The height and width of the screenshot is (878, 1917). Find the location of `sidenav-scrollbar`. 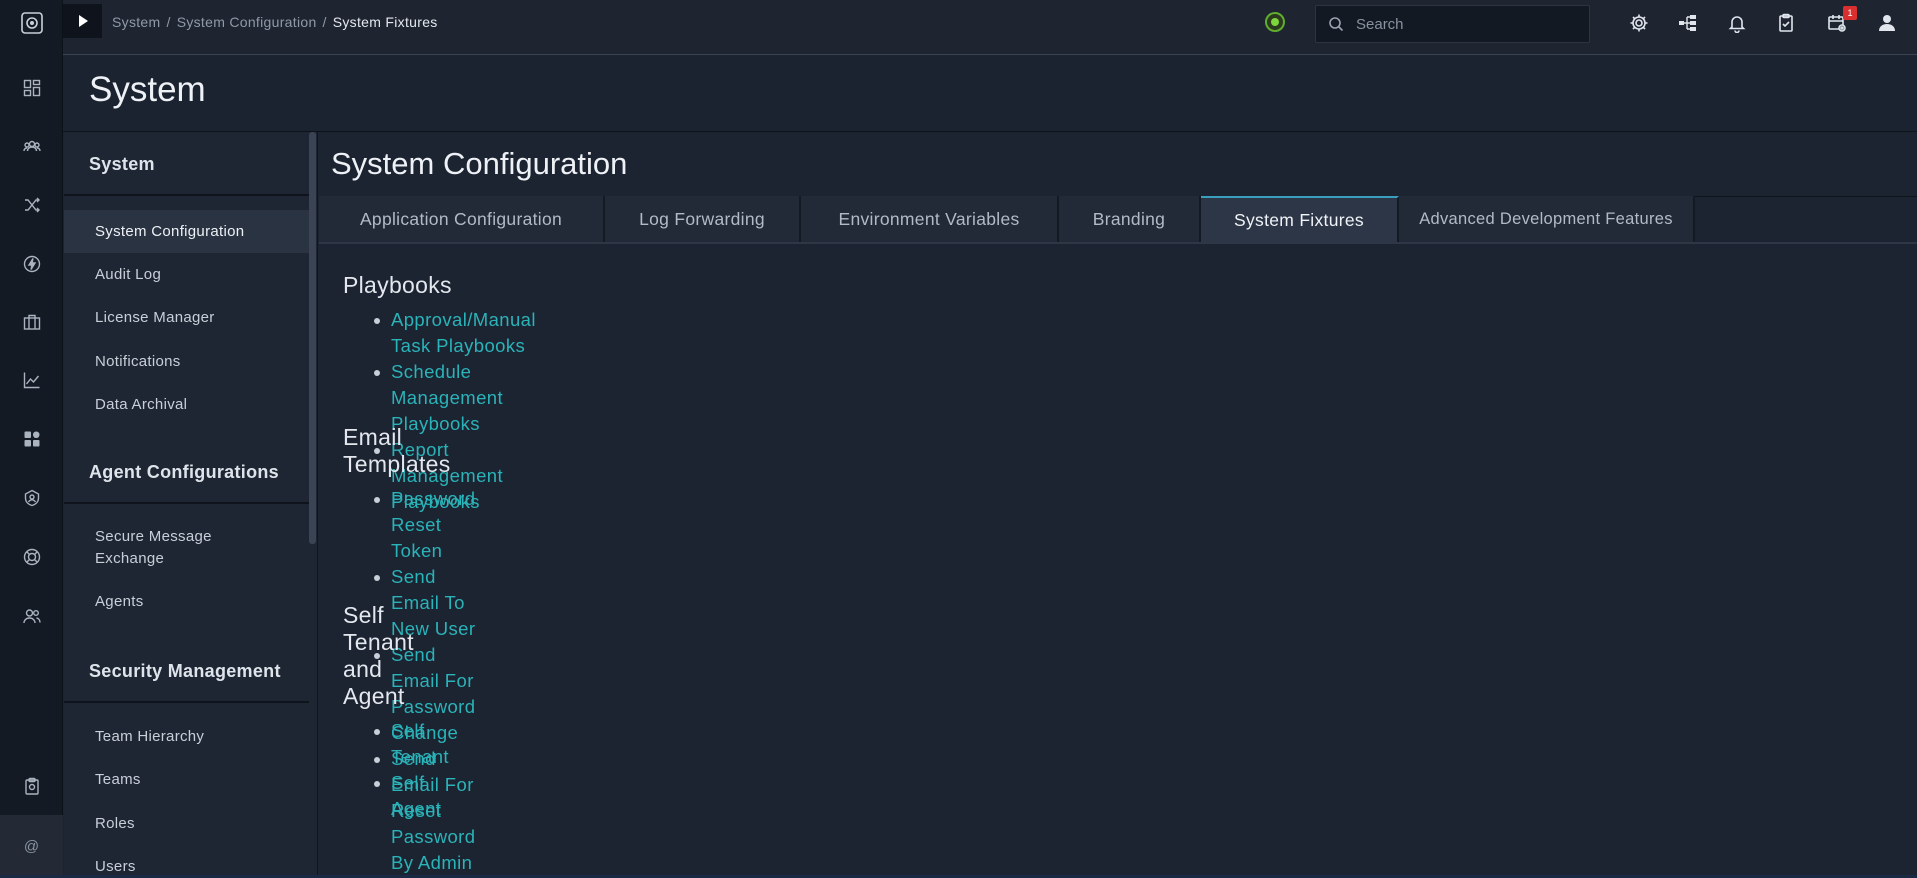

sidenav-scrollbar is located at coordinates (312, 338).